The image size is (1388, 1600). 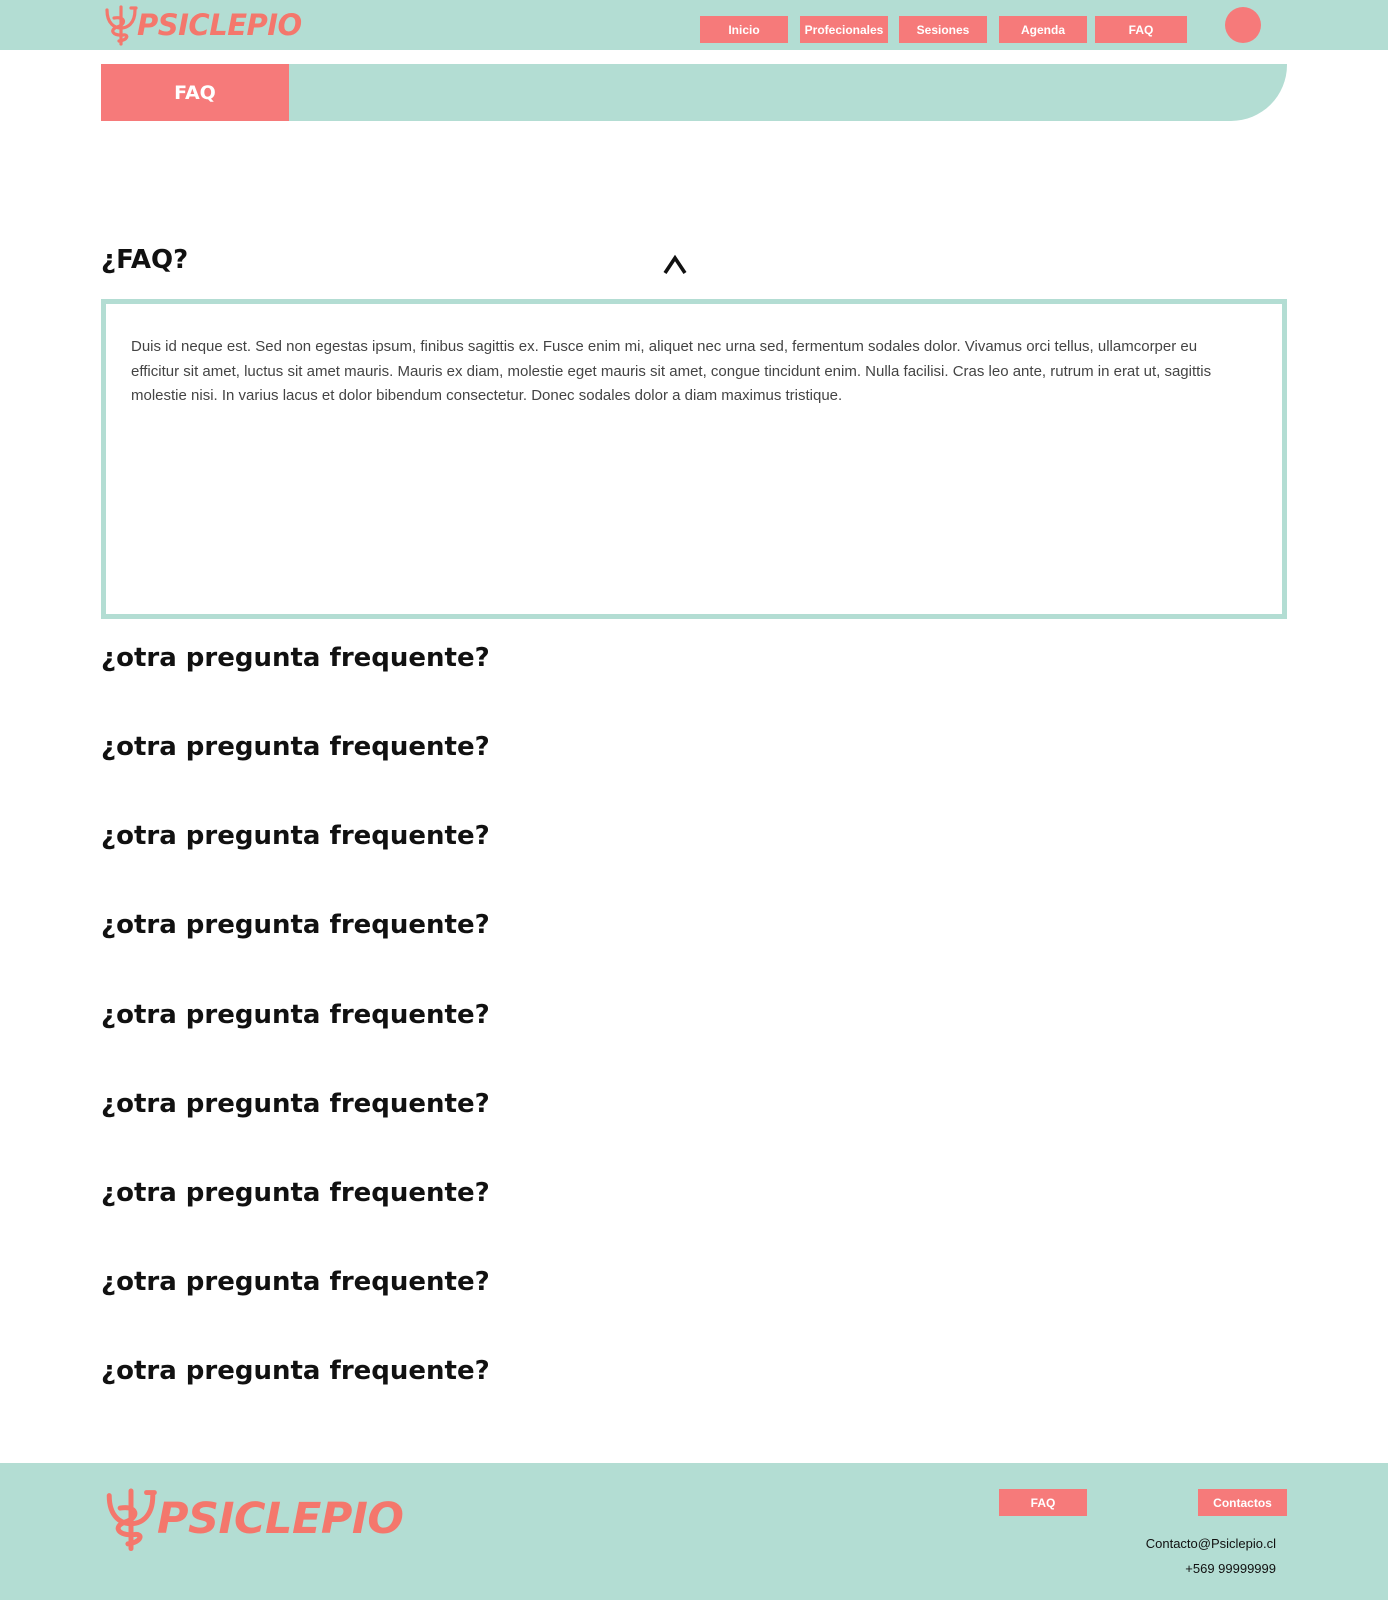 What do you see at coordinates (280, 1519) in the screenshot?
I see `footer-brand-name: PSICLEPIO` at bounding box center [280, 1519].